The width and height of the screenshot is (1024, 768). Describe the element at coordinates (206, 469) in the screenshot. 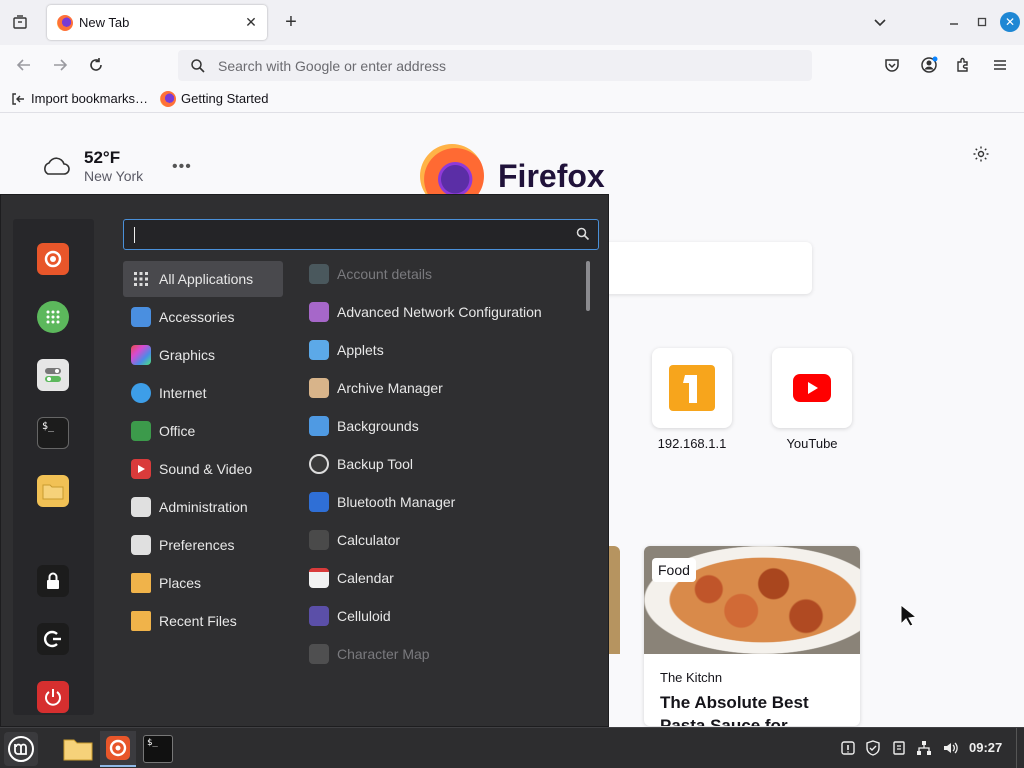

I see `category-label: Sound & Video` at that location.